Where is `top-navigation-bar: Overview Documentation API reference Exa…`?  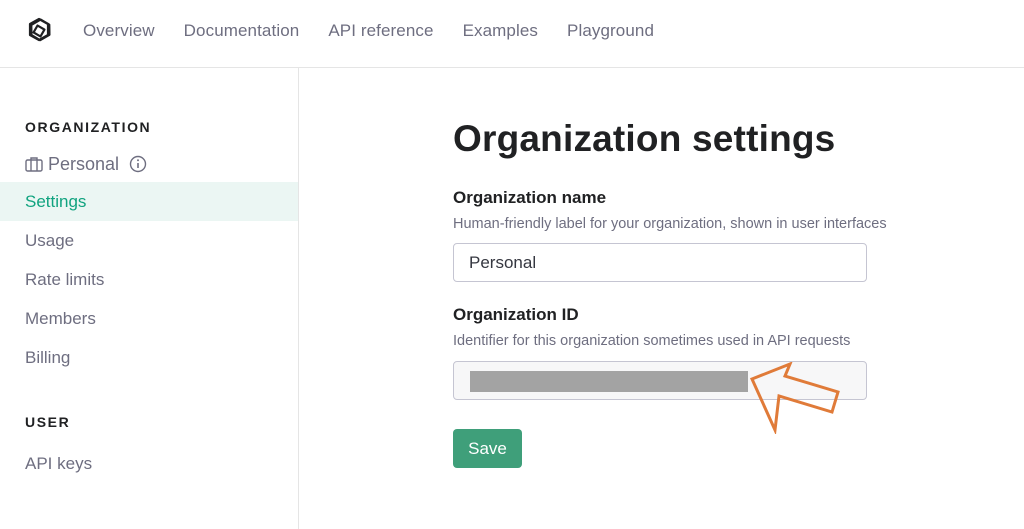 top-navigation-bar: Overview Documentation API reference Exa… is located at coordinates (512, 34).